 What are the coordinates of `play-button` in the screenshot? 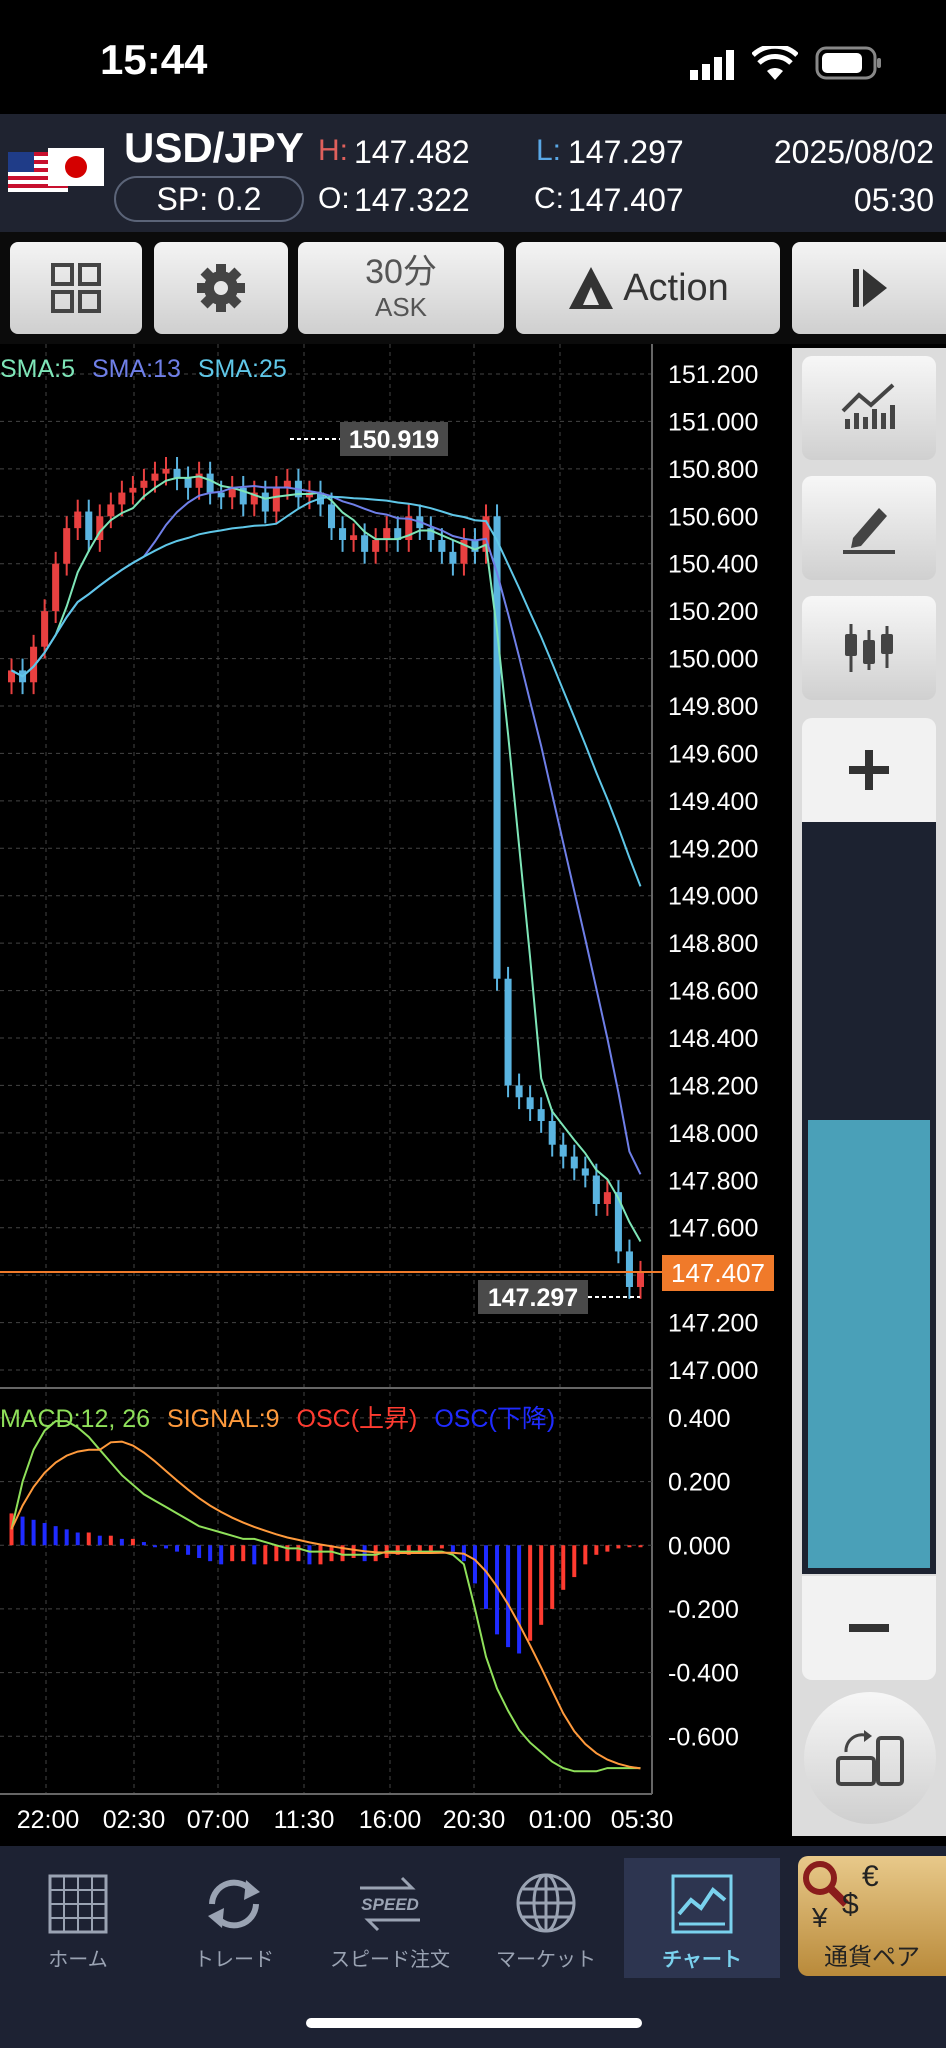 It's located at (869, 288).